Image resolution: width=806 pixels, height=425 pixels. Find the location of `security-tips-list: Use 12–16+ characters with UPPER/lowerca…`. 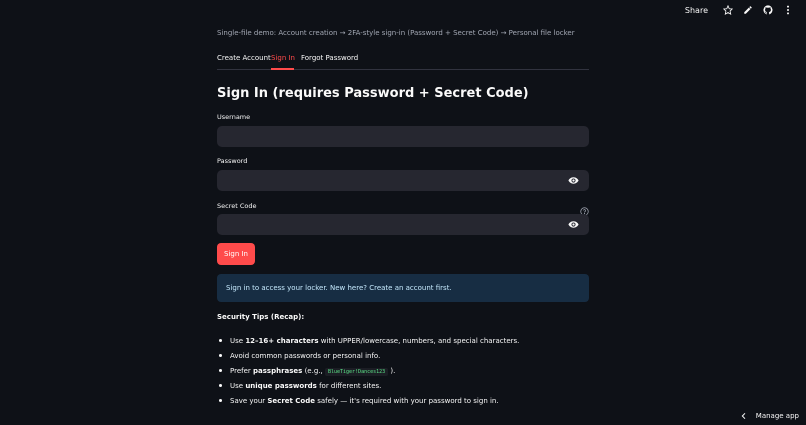

security-tips-list: Use 12–16+ characters with UPPER/lowerca… is located at coordinates (368, 372).